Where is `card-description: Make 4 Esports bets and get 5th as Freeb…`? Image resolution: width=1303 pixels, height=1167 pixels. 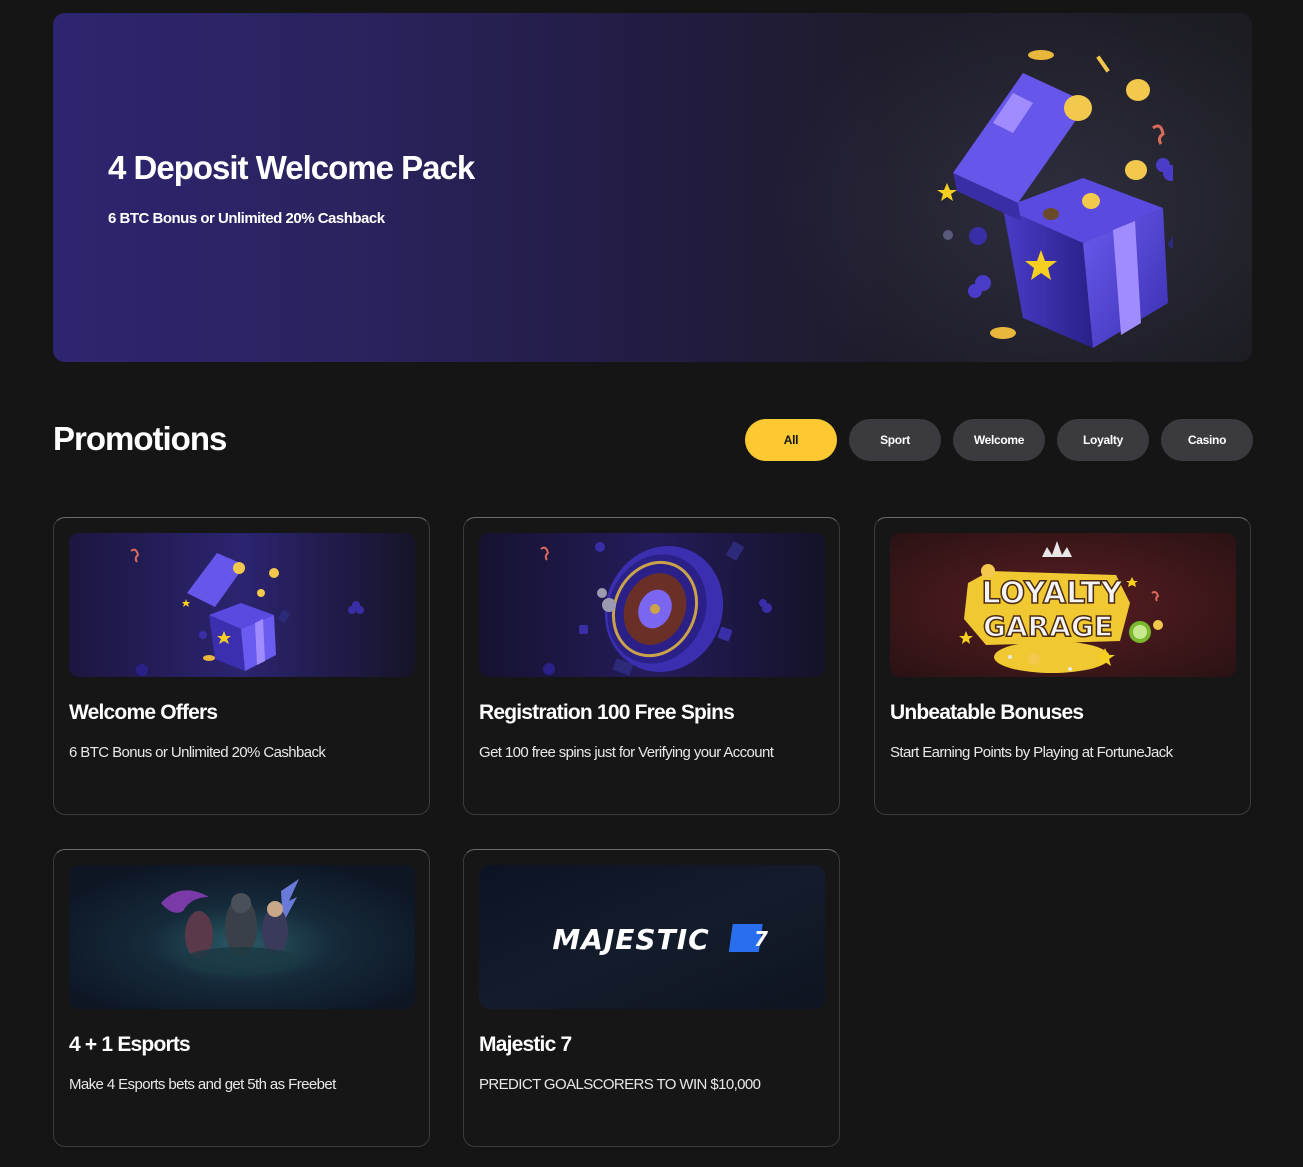
card-description: Make 4 Esports bets and get 5th as Freeb… is located at coordinates (202, 1084).